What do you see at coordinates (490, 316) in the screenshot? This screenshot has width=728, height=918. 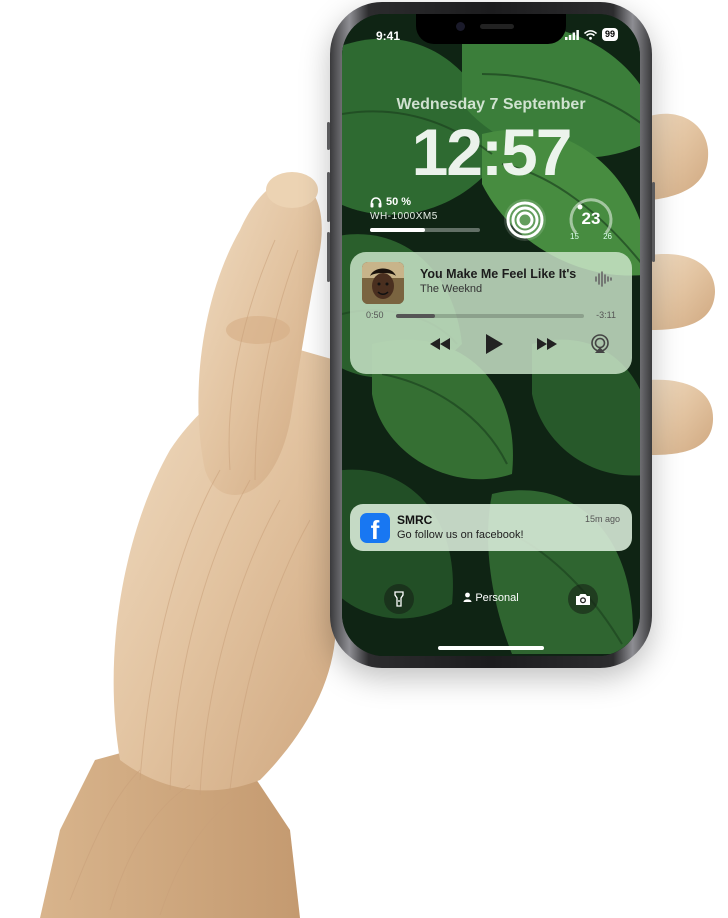 I see `playback-progress-bar` at bounding box center [490, 316].